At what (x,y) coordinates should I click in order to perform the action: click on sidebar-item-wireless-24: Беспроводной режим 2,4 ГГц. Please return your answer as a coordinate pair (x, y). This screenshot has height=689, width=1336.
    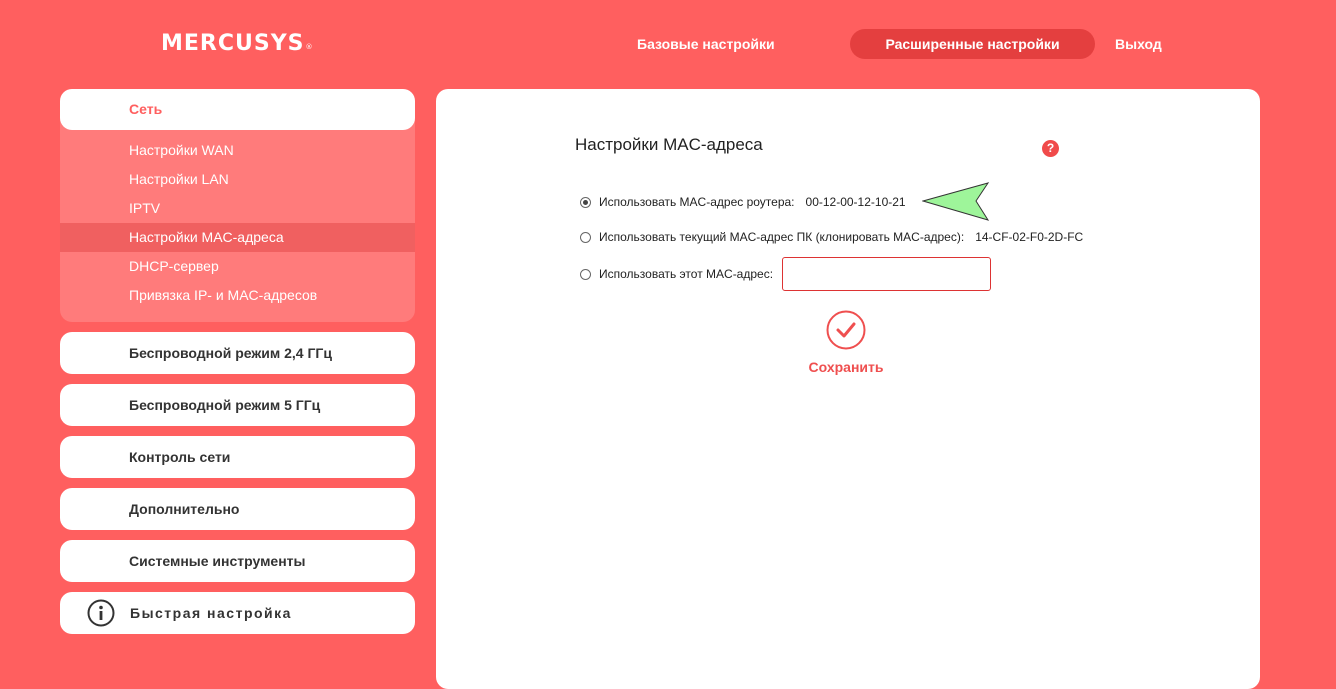
    Looking at the image, I should click on (237, 353).